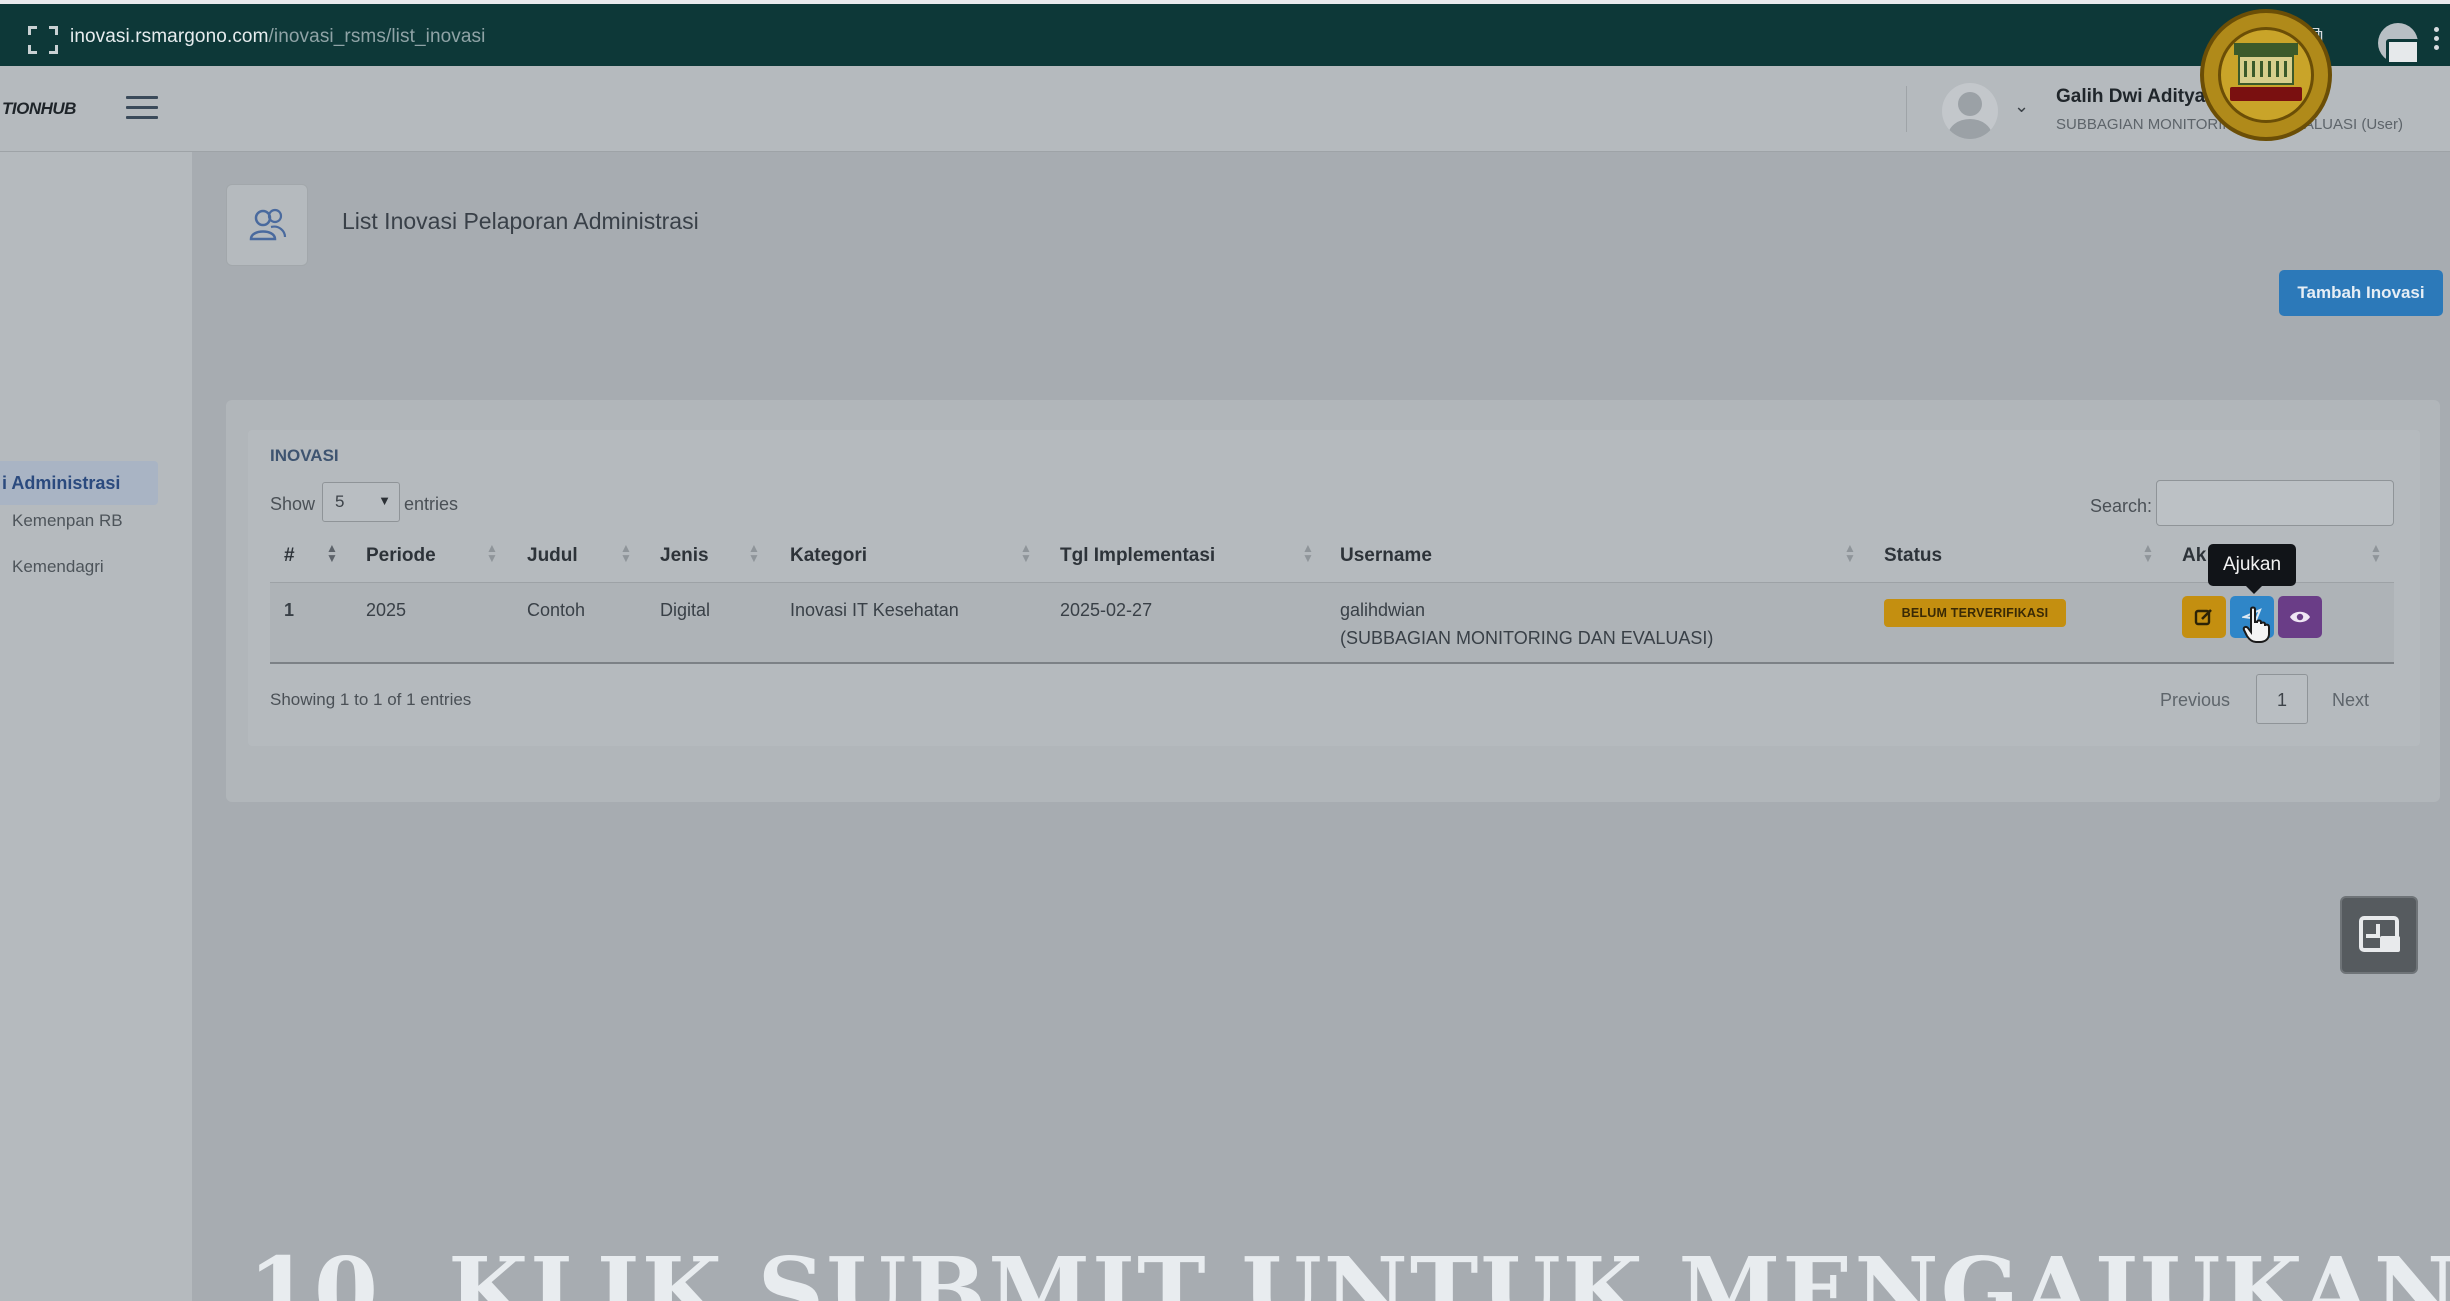 This screenshot has width=2450, height=1301. Describe the element at coordinates (340, 501) in the screenshot. I see `page-size-value: 5` at that location.